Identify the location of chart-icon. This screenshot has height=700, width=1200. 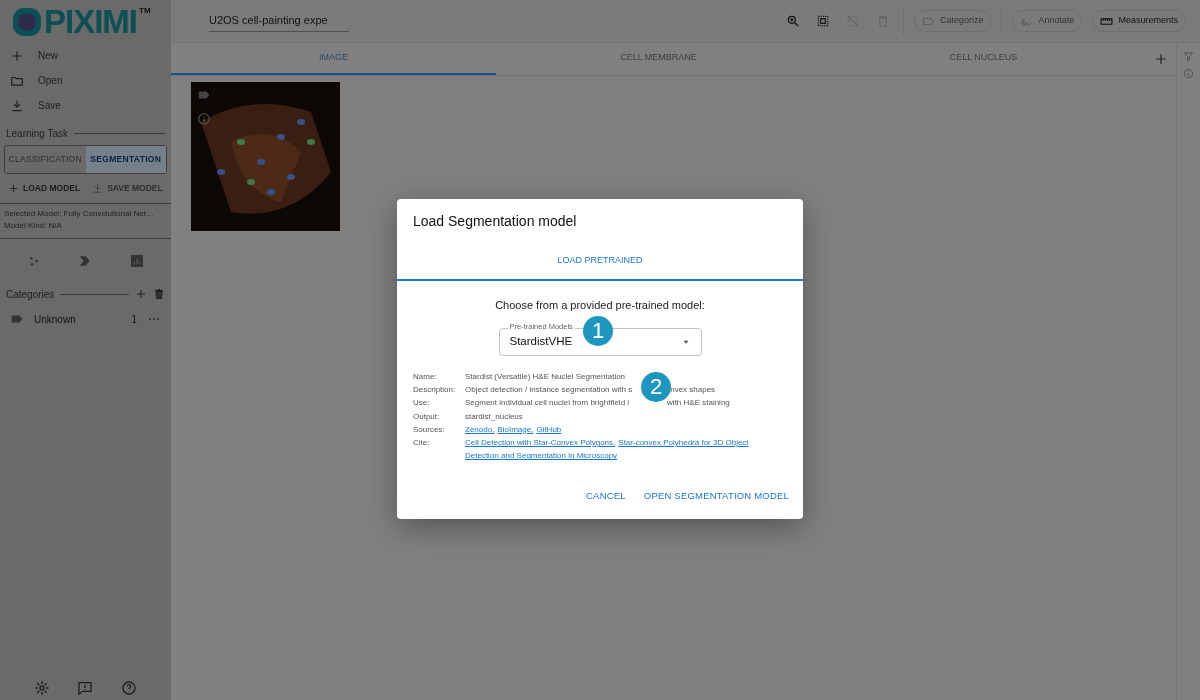
(137, 260).